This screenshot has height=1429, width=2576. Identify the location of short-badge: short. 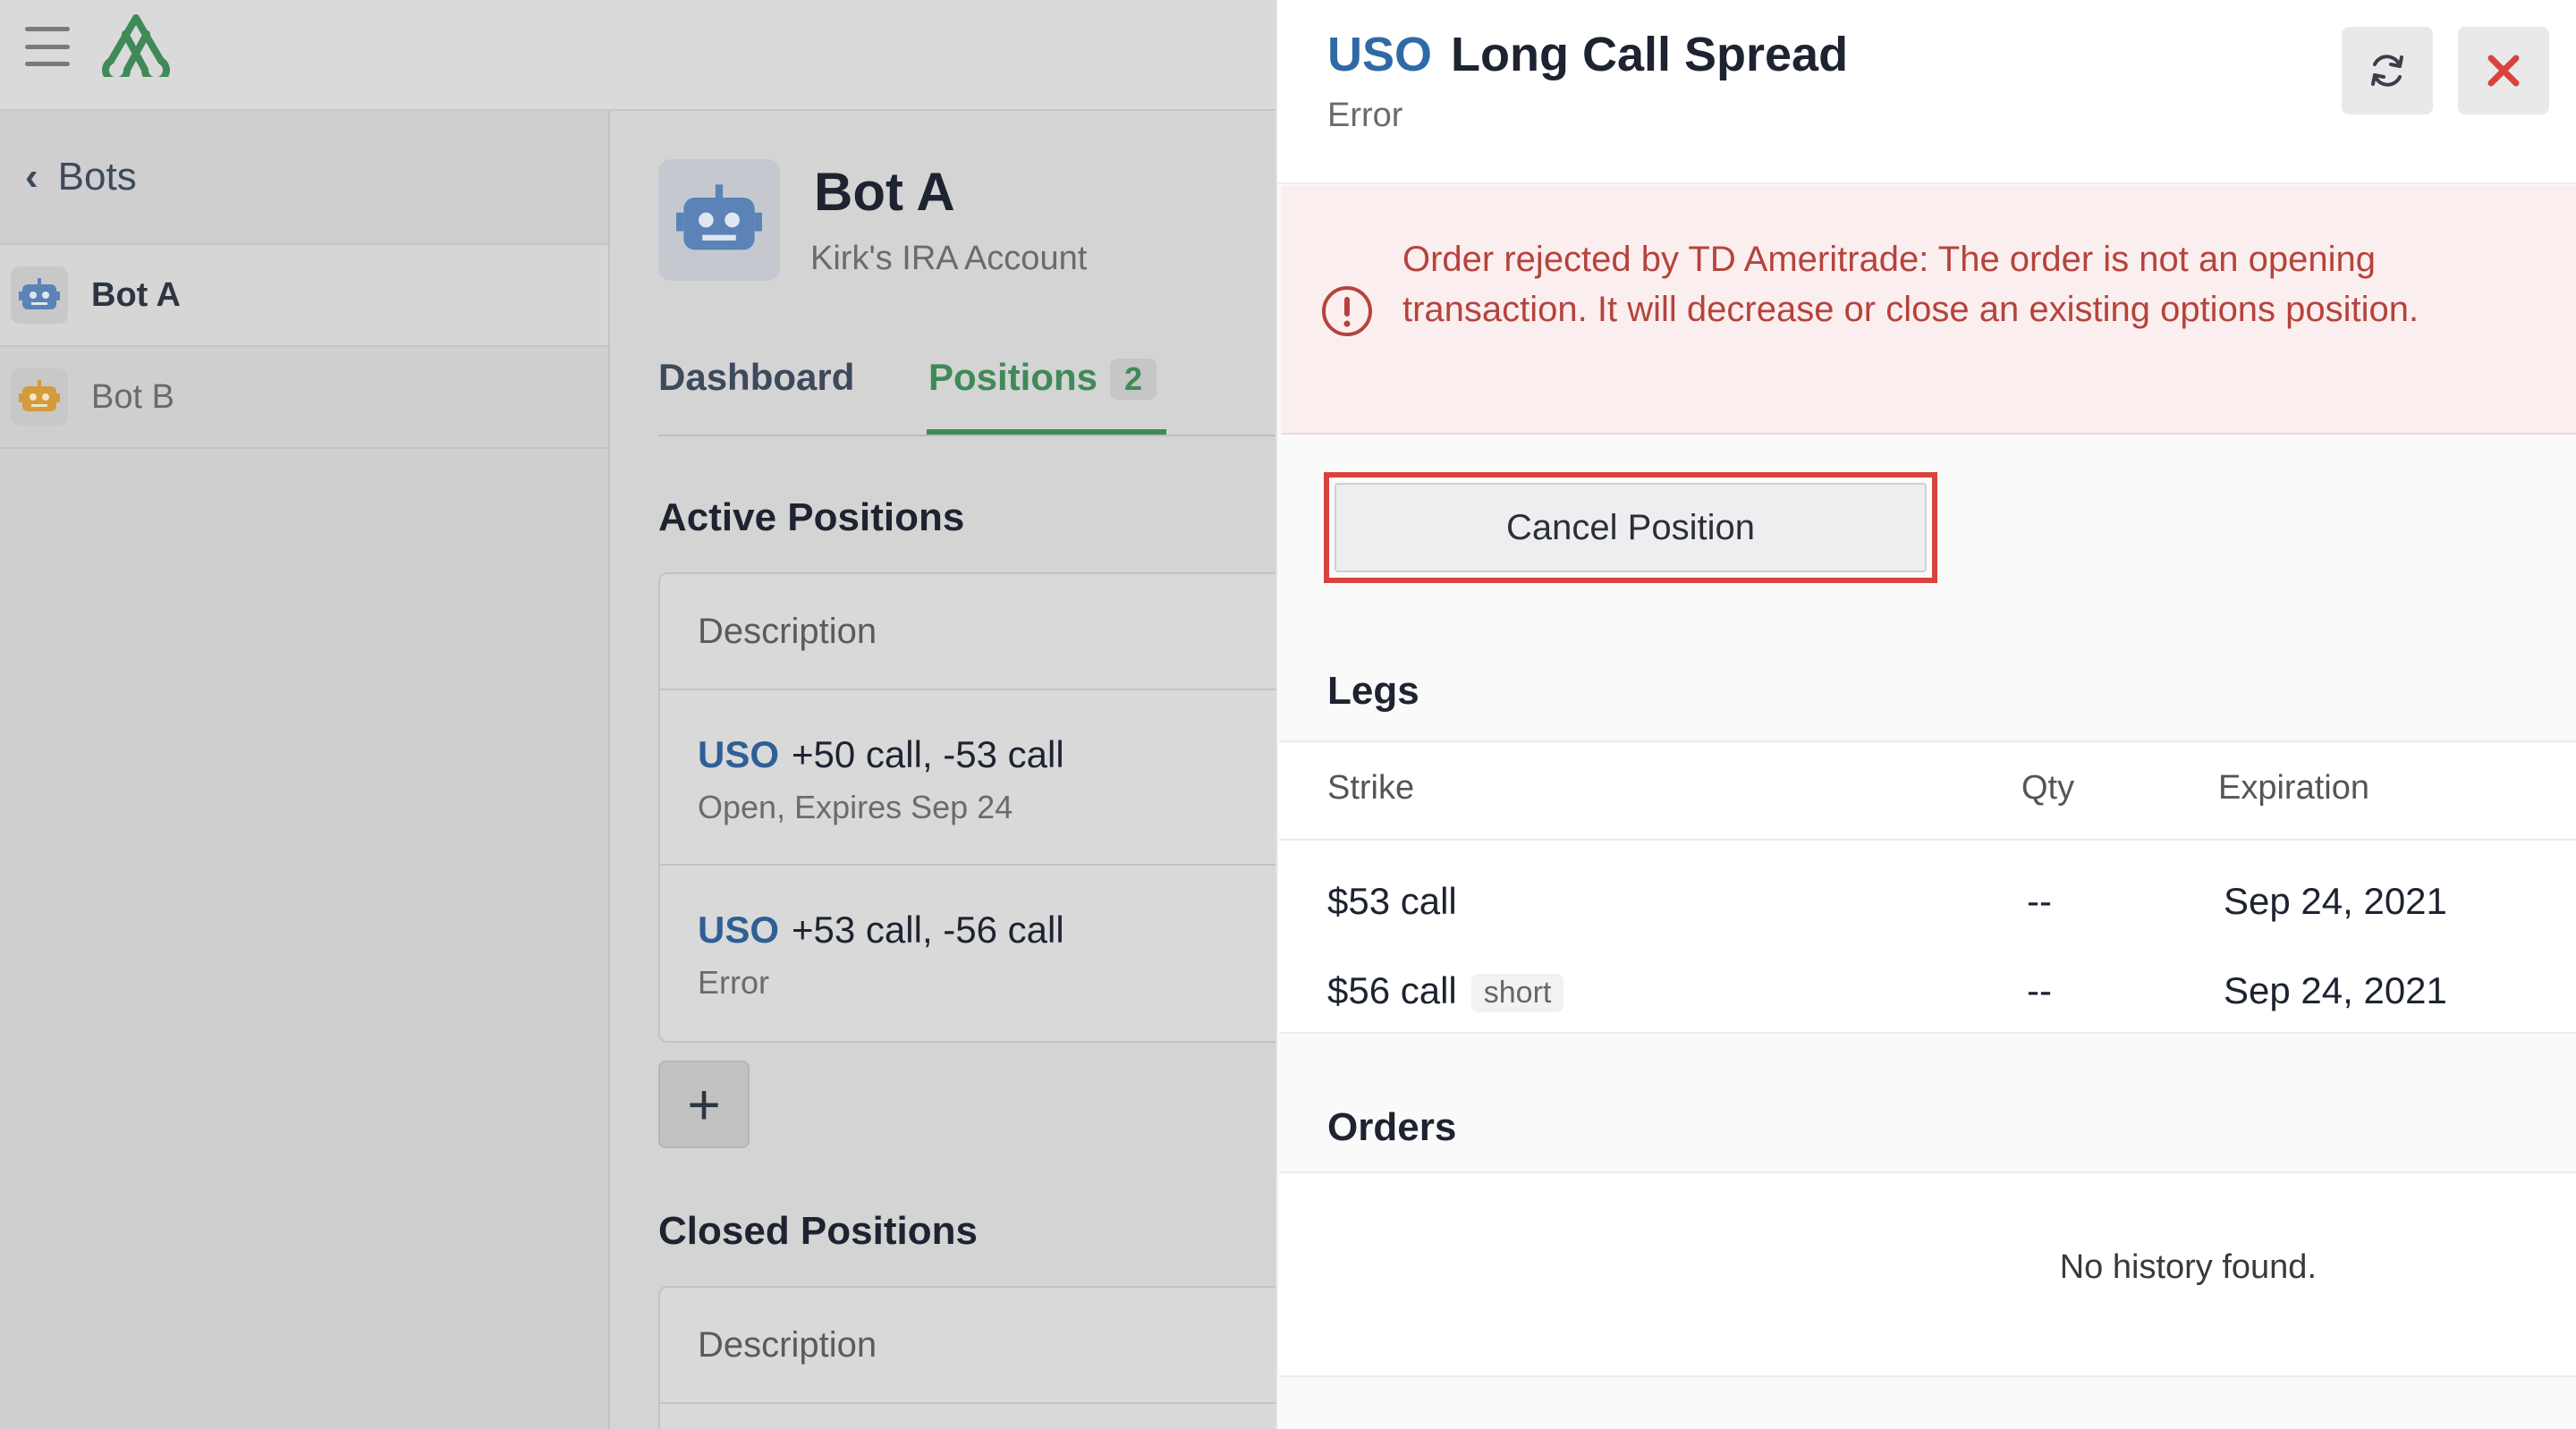
(1517, 993).